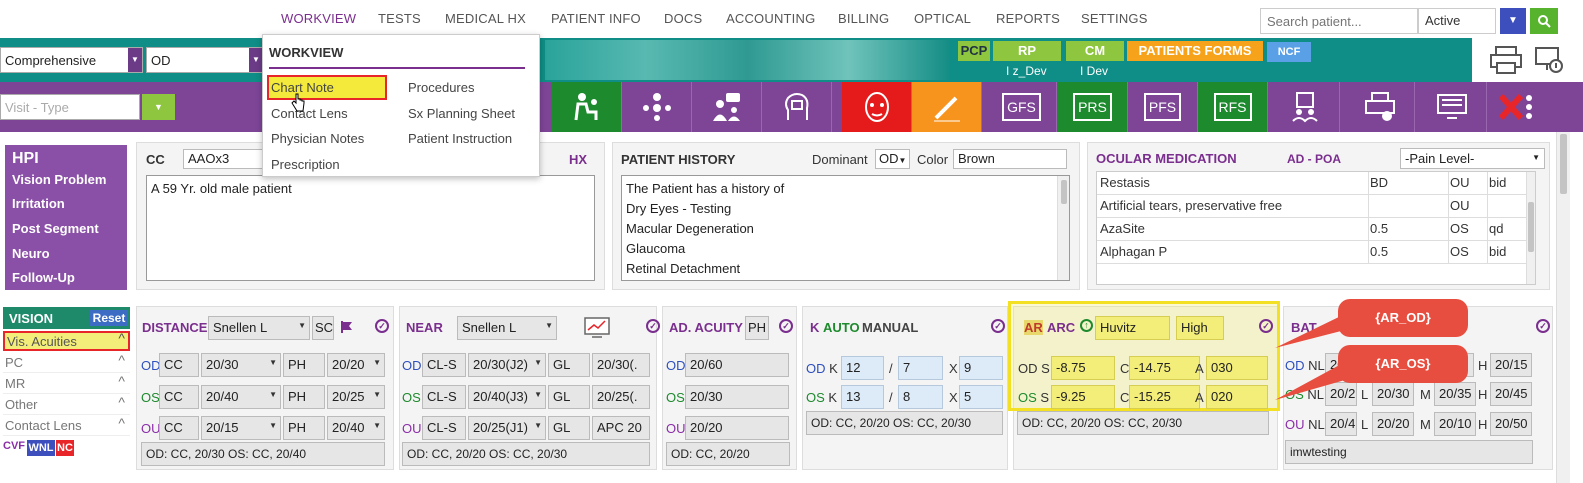 Image resolution: width=1583 pixels, height=483 pixels. I want to click on dominant-select: OD▼, so click(892, 159).